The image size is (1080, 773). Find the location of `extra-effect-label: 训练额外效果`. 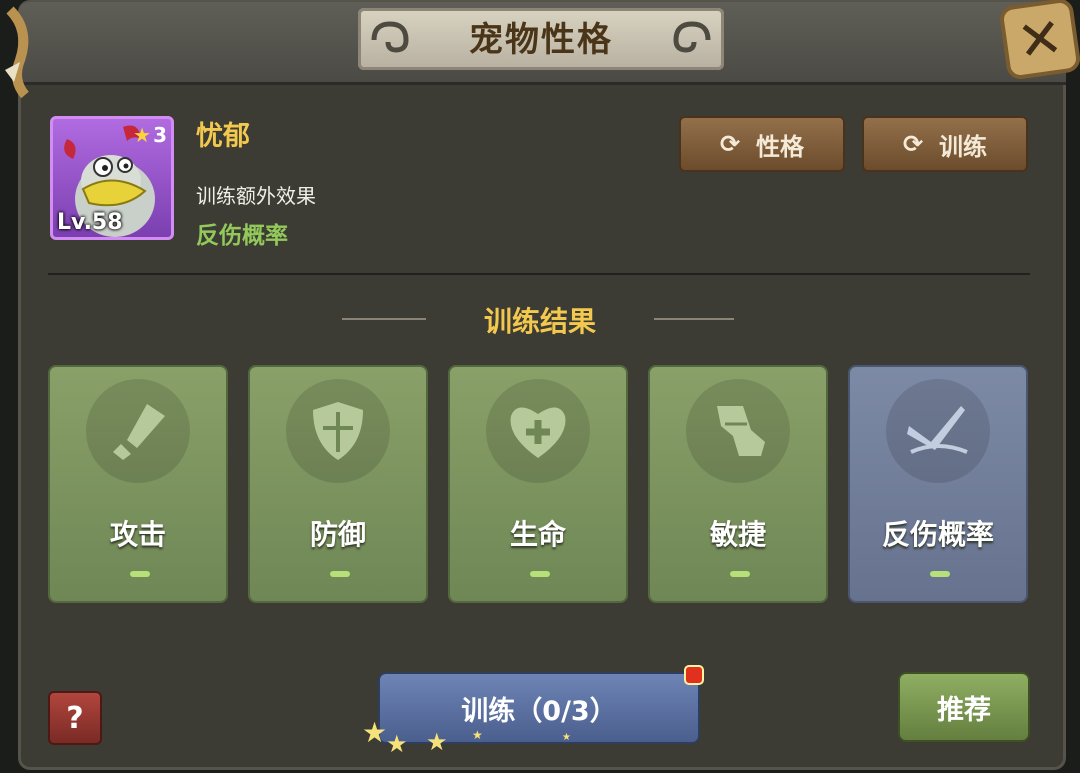

extra-effect-label: 训练额外效果 is located at coordinates (256, 196).